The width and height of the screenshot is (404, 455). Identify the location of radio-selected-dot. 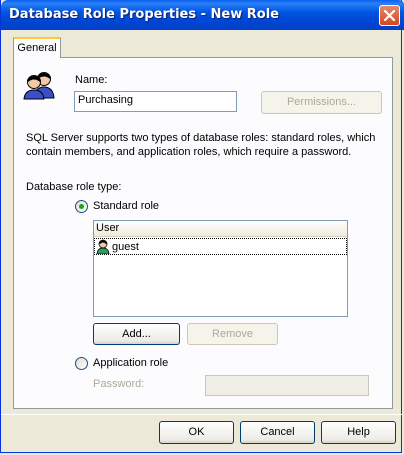
(81, 206).